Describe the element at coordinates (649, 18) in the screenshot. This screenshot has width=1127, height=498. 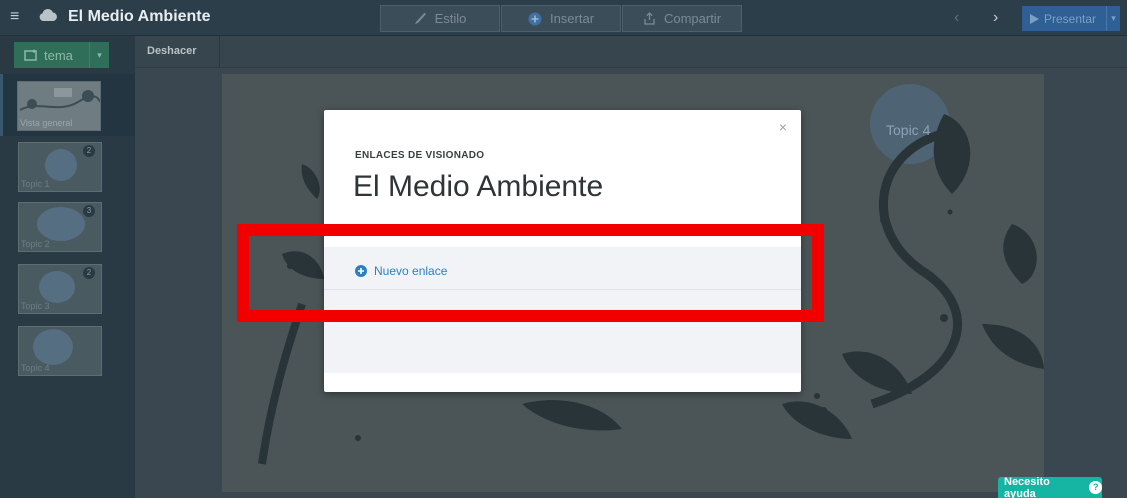
I see `share-icon` at that location.